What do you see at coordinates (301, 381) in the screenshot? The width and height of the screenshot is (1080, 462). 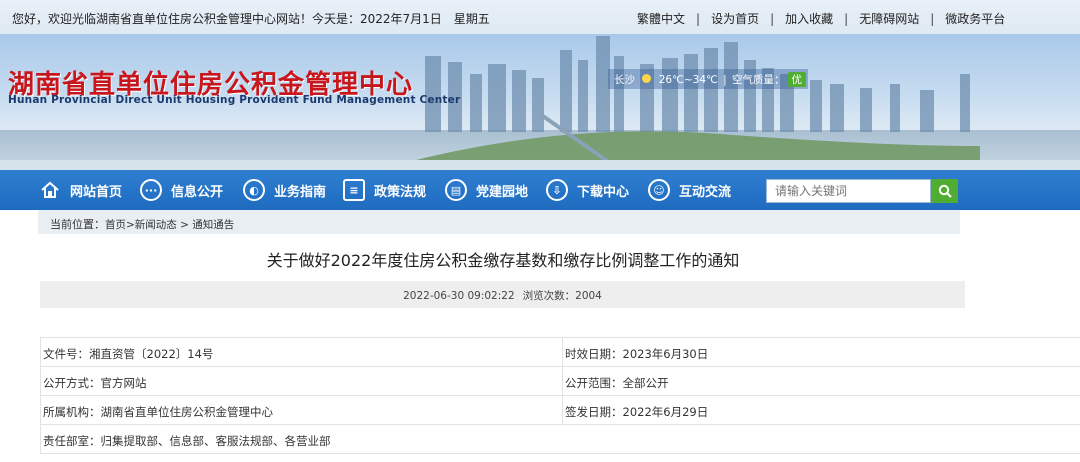 I see `publish-mode: 公开方式：官方网站` at bounding box center [301, 381].